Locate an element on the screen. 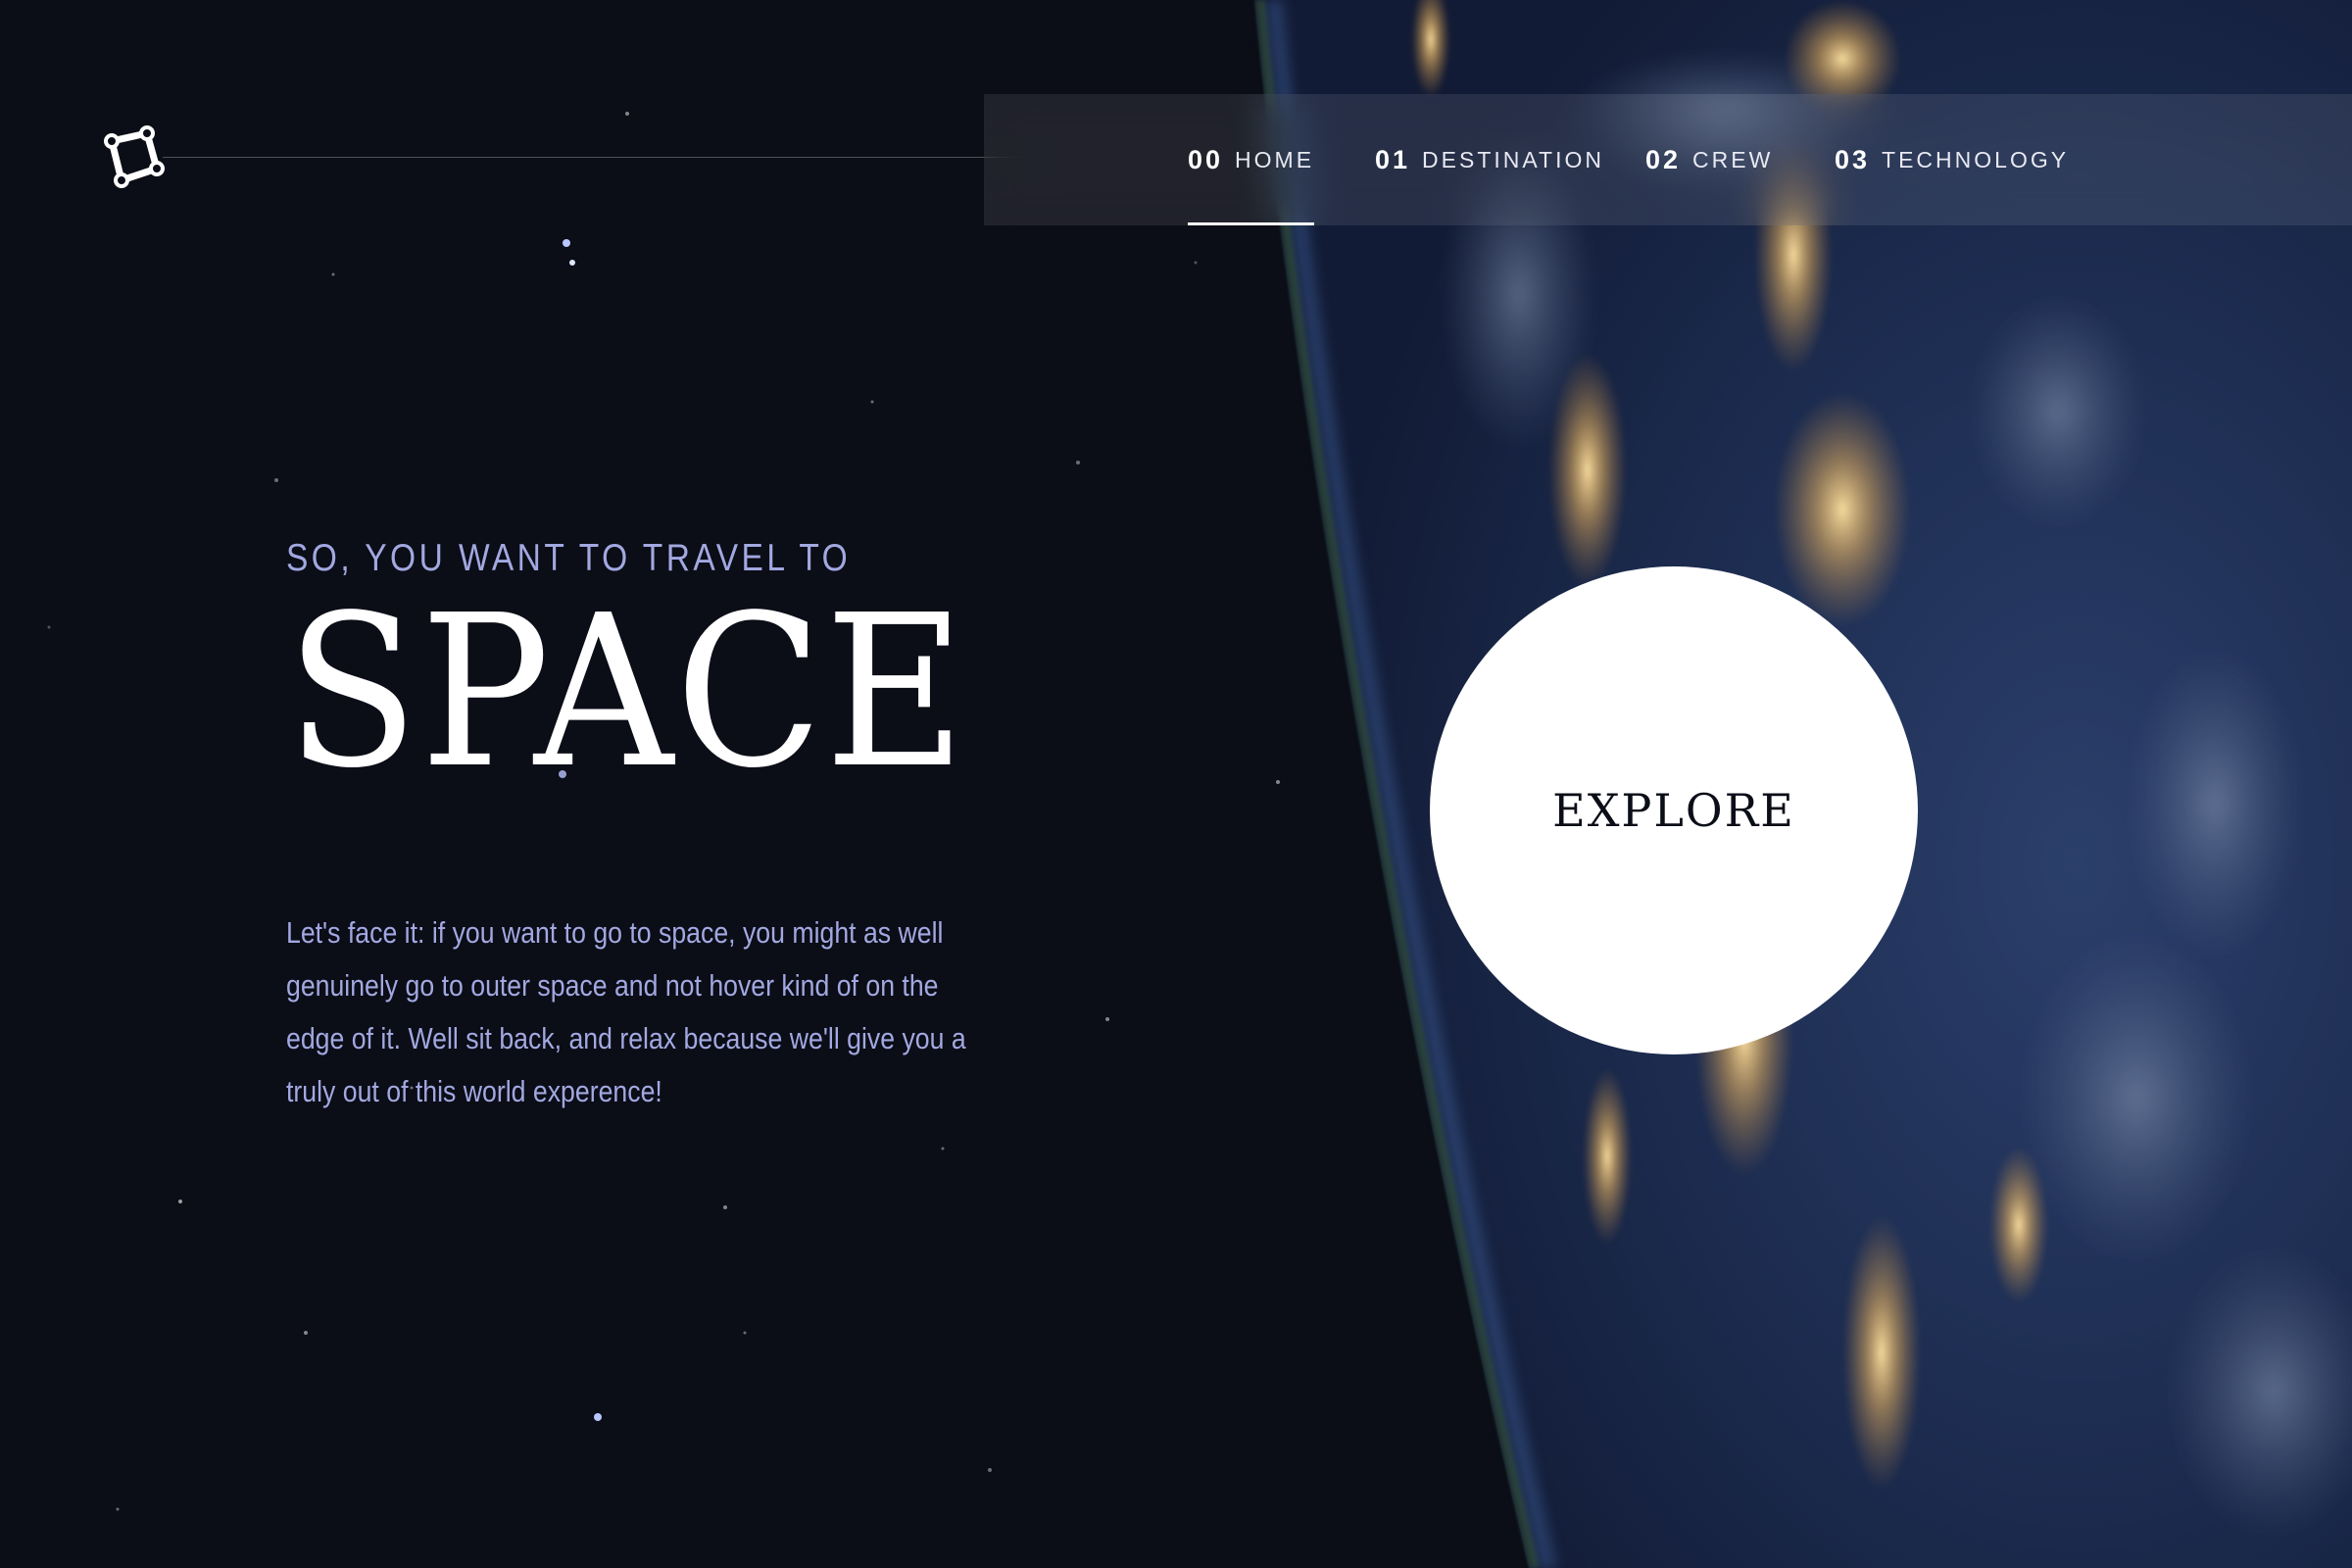  explore-button-label: EXPLORE is located at coordinates (1673, 810).